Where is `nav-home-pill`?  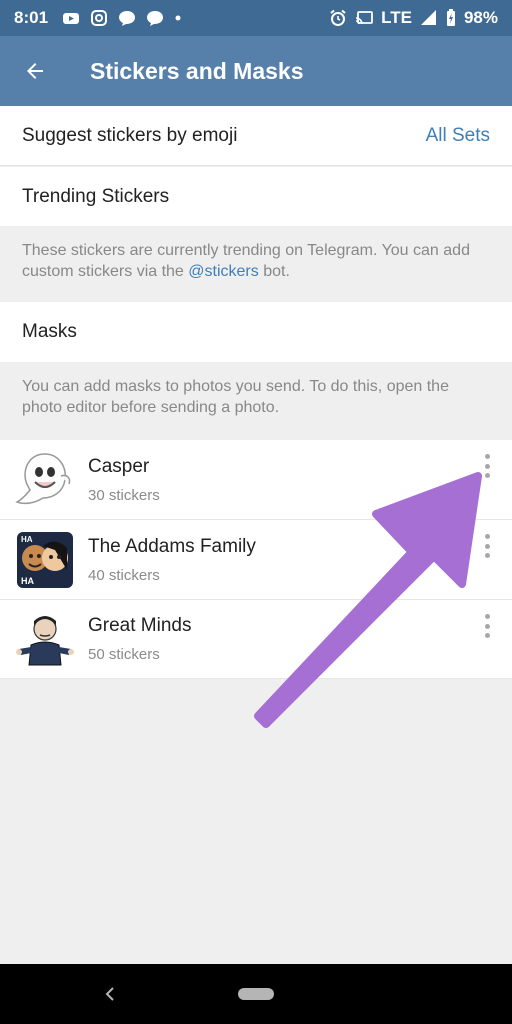
nav-home-pill is located at coordinates (256, 994).